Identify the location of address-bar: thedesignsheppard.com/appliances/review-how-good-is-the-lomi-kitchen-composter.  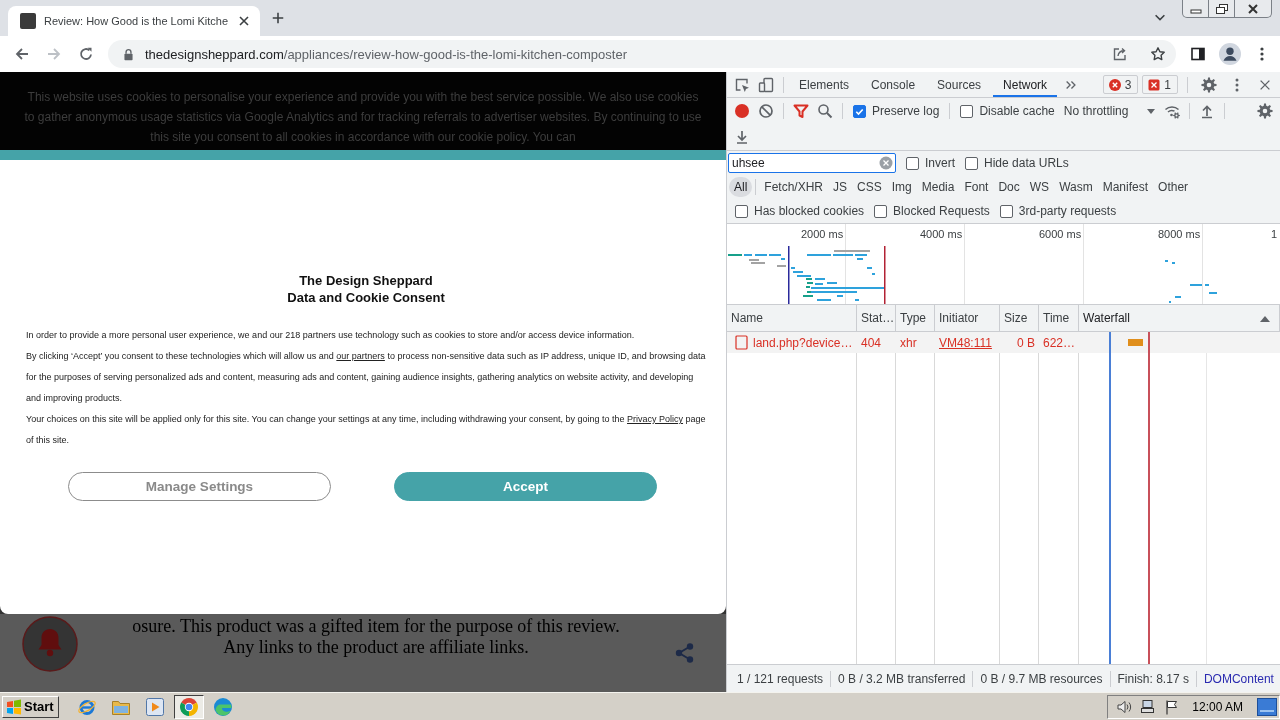
(642, 54).